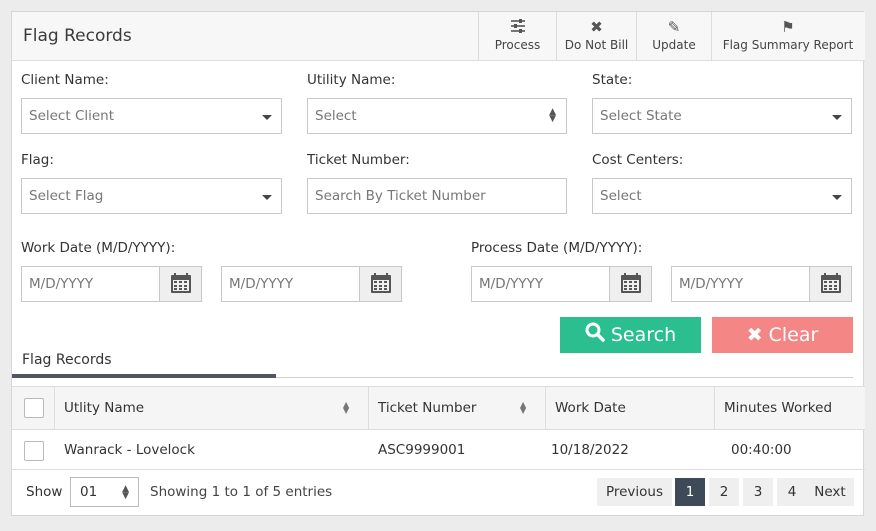 This screenshot has height=531, width=876. I want to click on ticket-number-input: Search By Ticket Number, so click(437, 196).